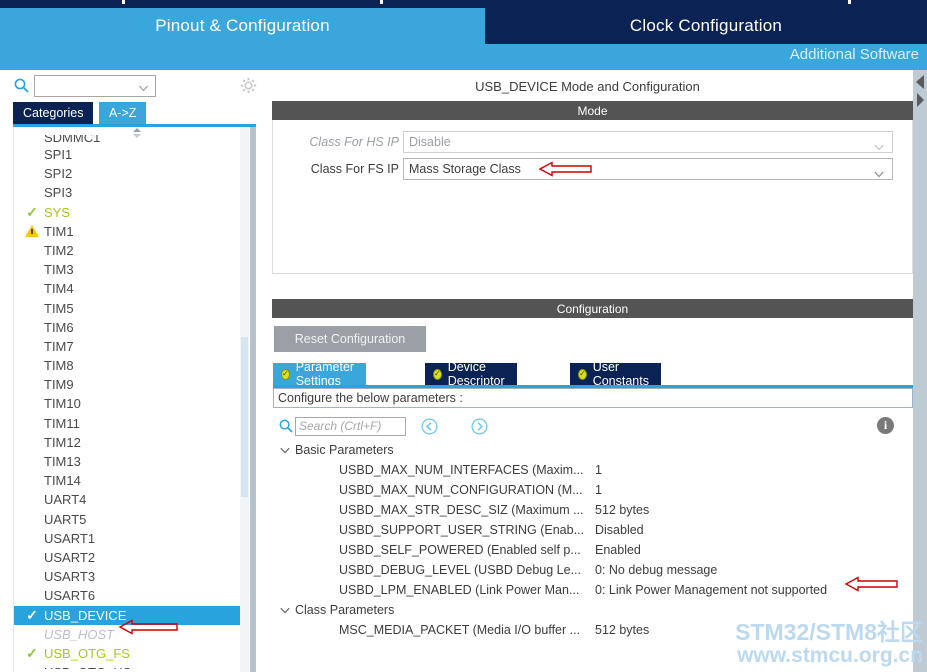 The width and height of the screenshot is (927, 672). Describe the element at coordinates (62, 423) in the screenshot. I see `sidebar-item-label: TIM11` at that location.